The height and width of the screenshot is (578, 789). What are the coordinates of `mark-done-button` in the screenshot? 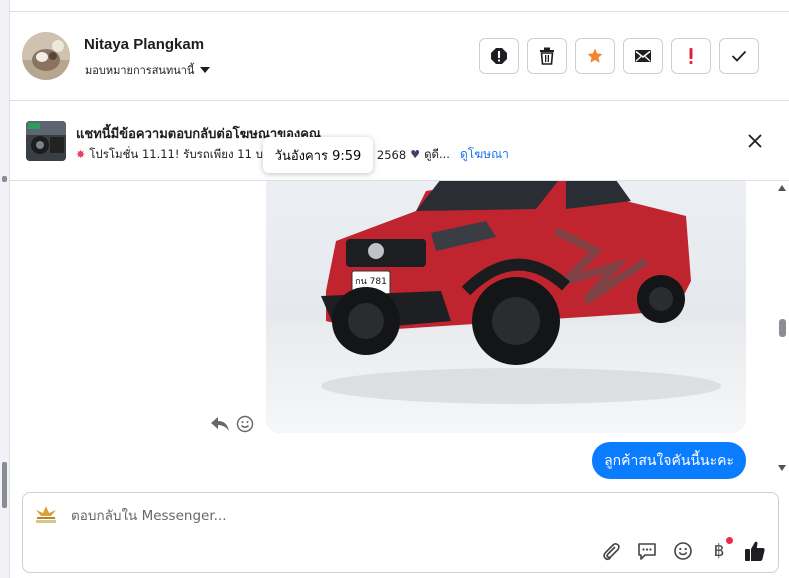 It's located at (739, 56).